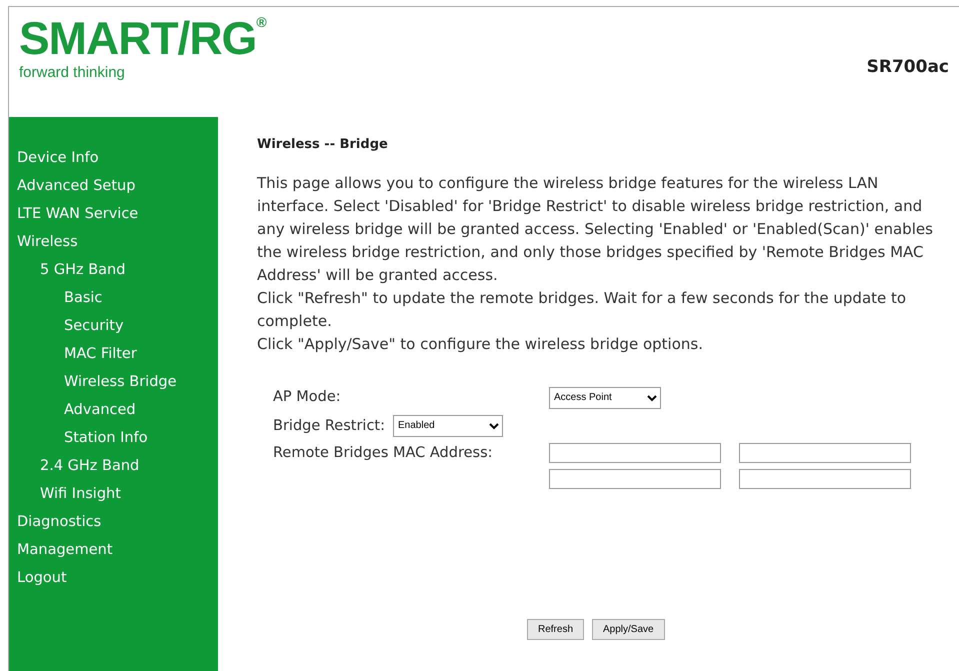 This screenshot has width=959, height=671. What do you see at coordinates (329, 426) in the screenshot?
I see `field-label: Bridge Restrict:` at bounding box center [329, 426].